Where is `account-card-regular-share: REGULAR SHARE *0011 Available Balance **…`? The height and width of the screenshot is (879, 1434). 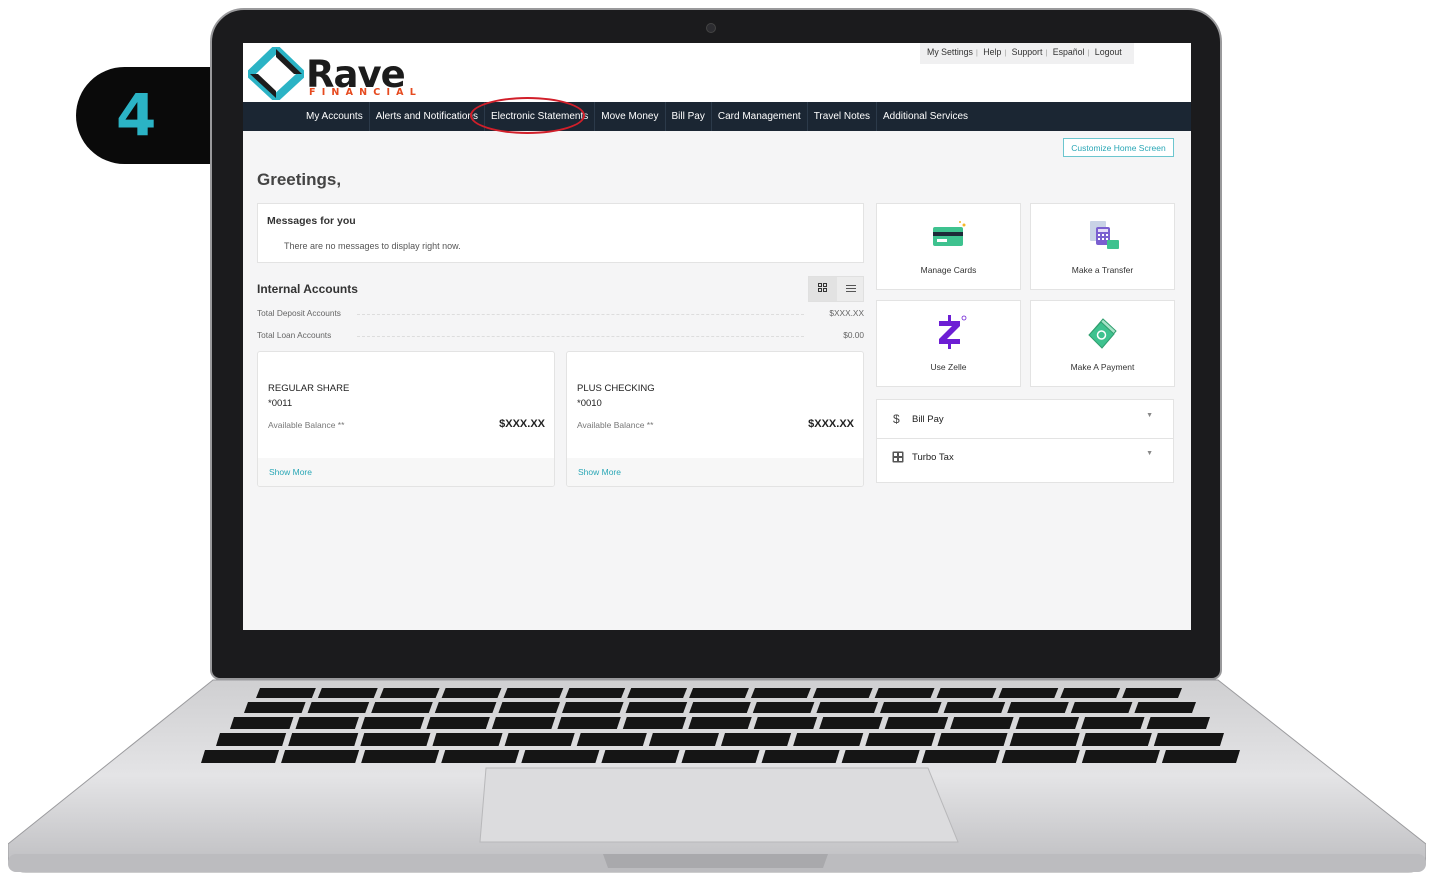
account-card-regular-share: REGULAR SHARE *0011 Available Balance **… is located at coordinates (406, 419).